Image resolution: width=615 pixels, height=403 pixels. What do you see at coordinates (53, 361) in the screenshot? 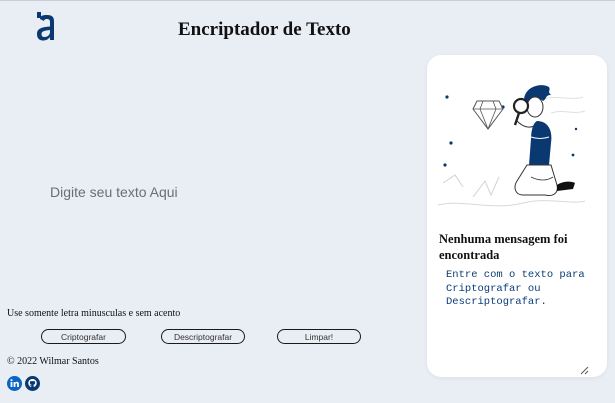
I see `copyright-text: © 2022 Wilmar Santos` at bounding box center [53, 361].